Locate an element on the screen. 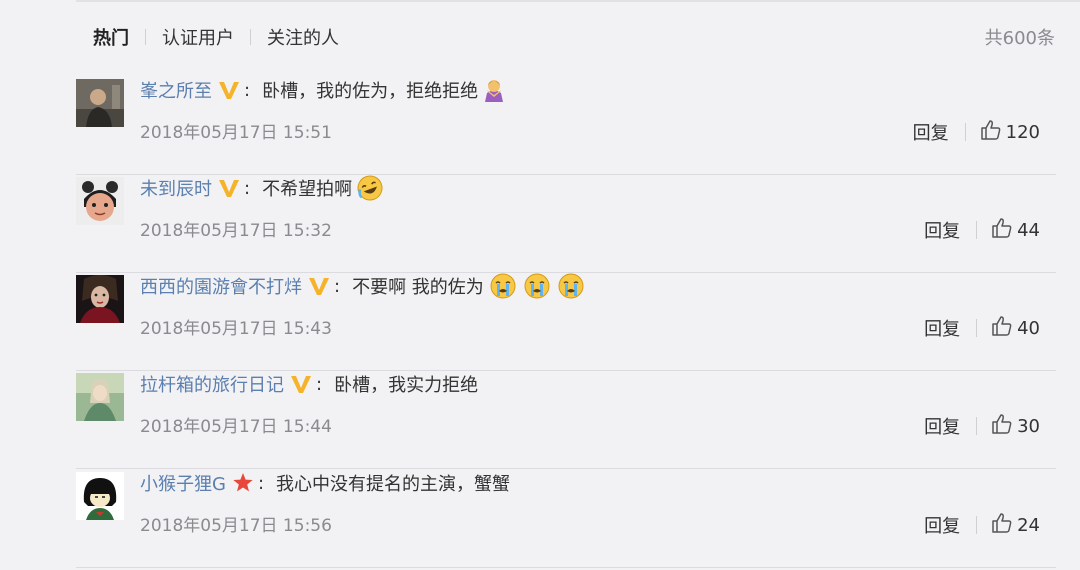 Image resolution: width=1080 pixels, height=570 pixels. comment-timestamp: 2018年05月17日 15:32 is located at coordinates (236, 231).